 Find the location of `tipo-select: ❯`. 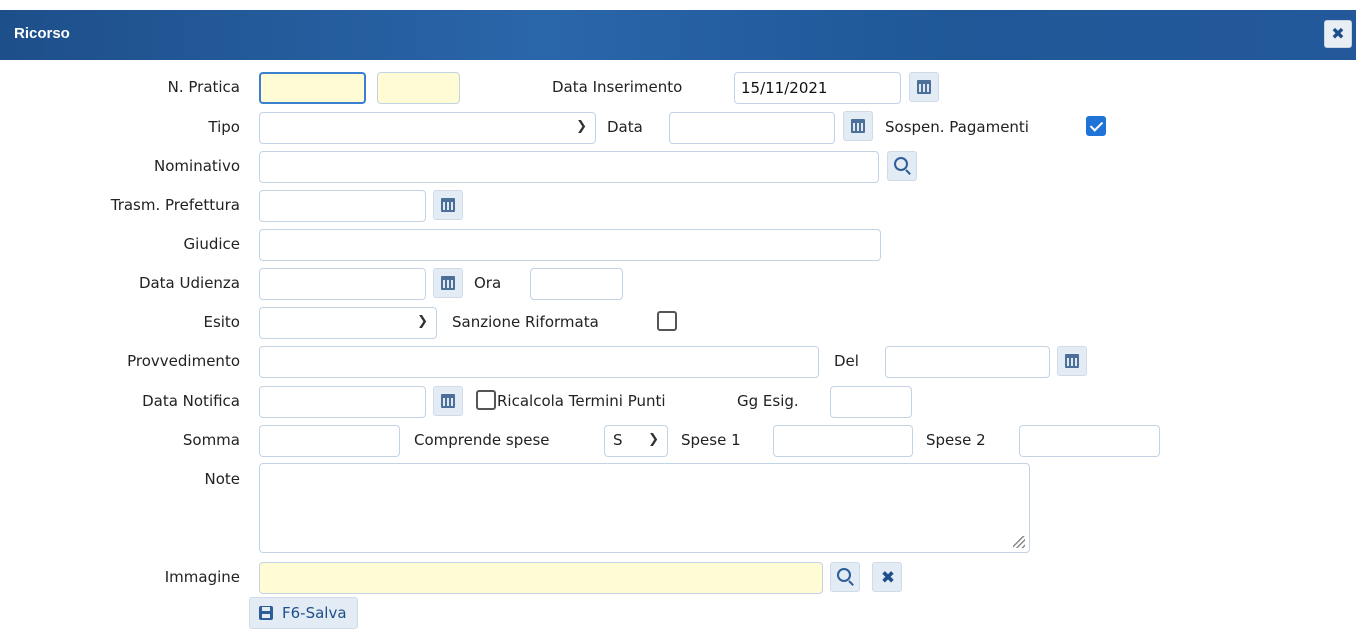

tipo-select: ❯ is located at coordinates (427, 128).